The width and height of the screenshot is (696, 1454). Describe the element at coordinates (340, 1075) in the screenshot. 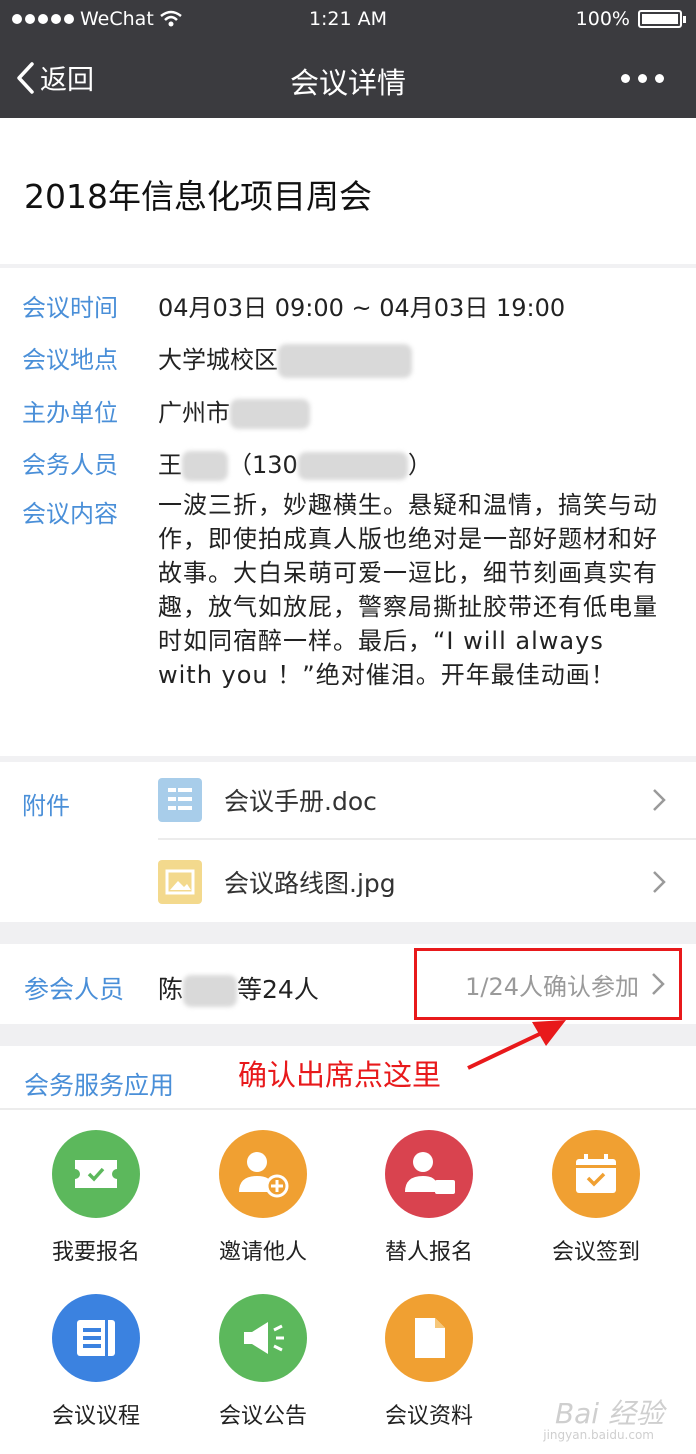

I see `annotation-text: 确认出席点这里` at that location.